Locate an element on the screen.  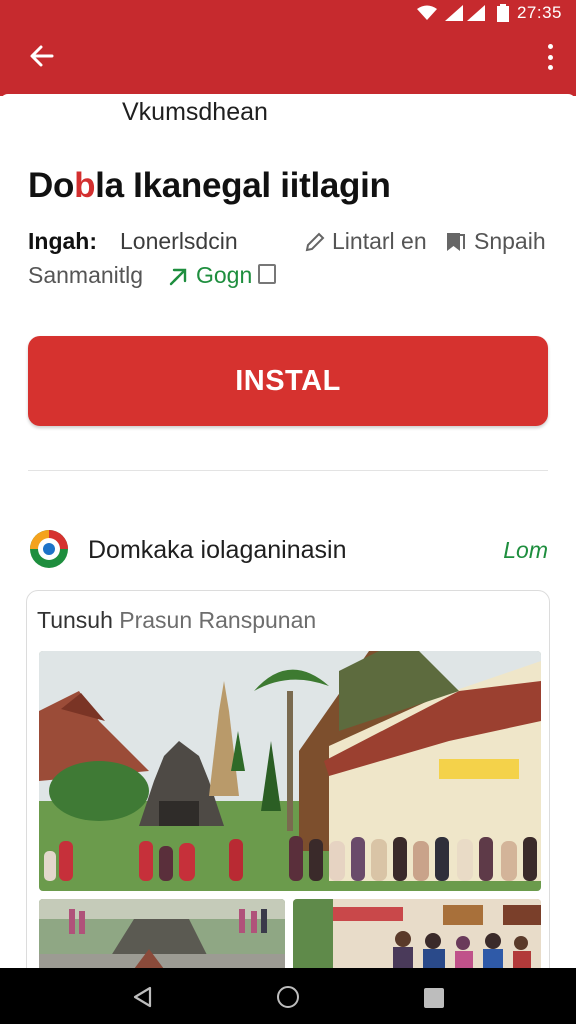
meta-subrow: Sanmanitlg Gogn is located at coordinates (293, 277).